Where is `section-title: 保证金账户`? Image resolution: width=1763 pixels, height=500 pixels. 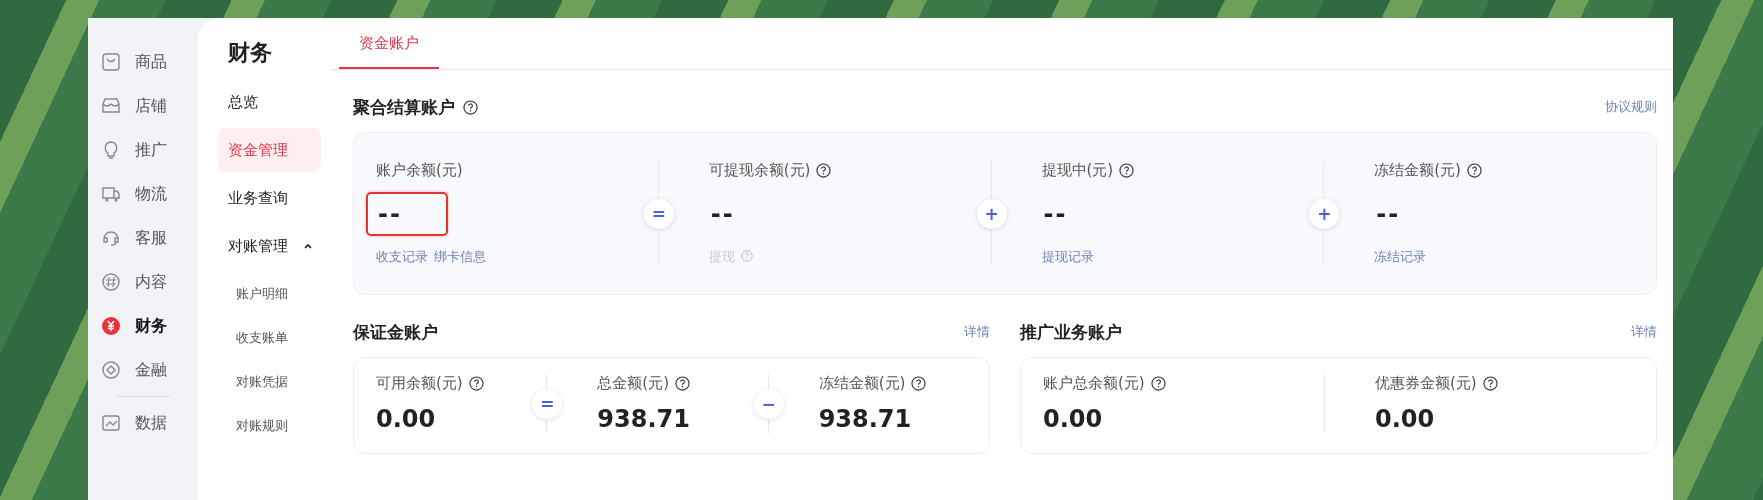
section-title: 保证金账户 is located at coordinates (395, 332).